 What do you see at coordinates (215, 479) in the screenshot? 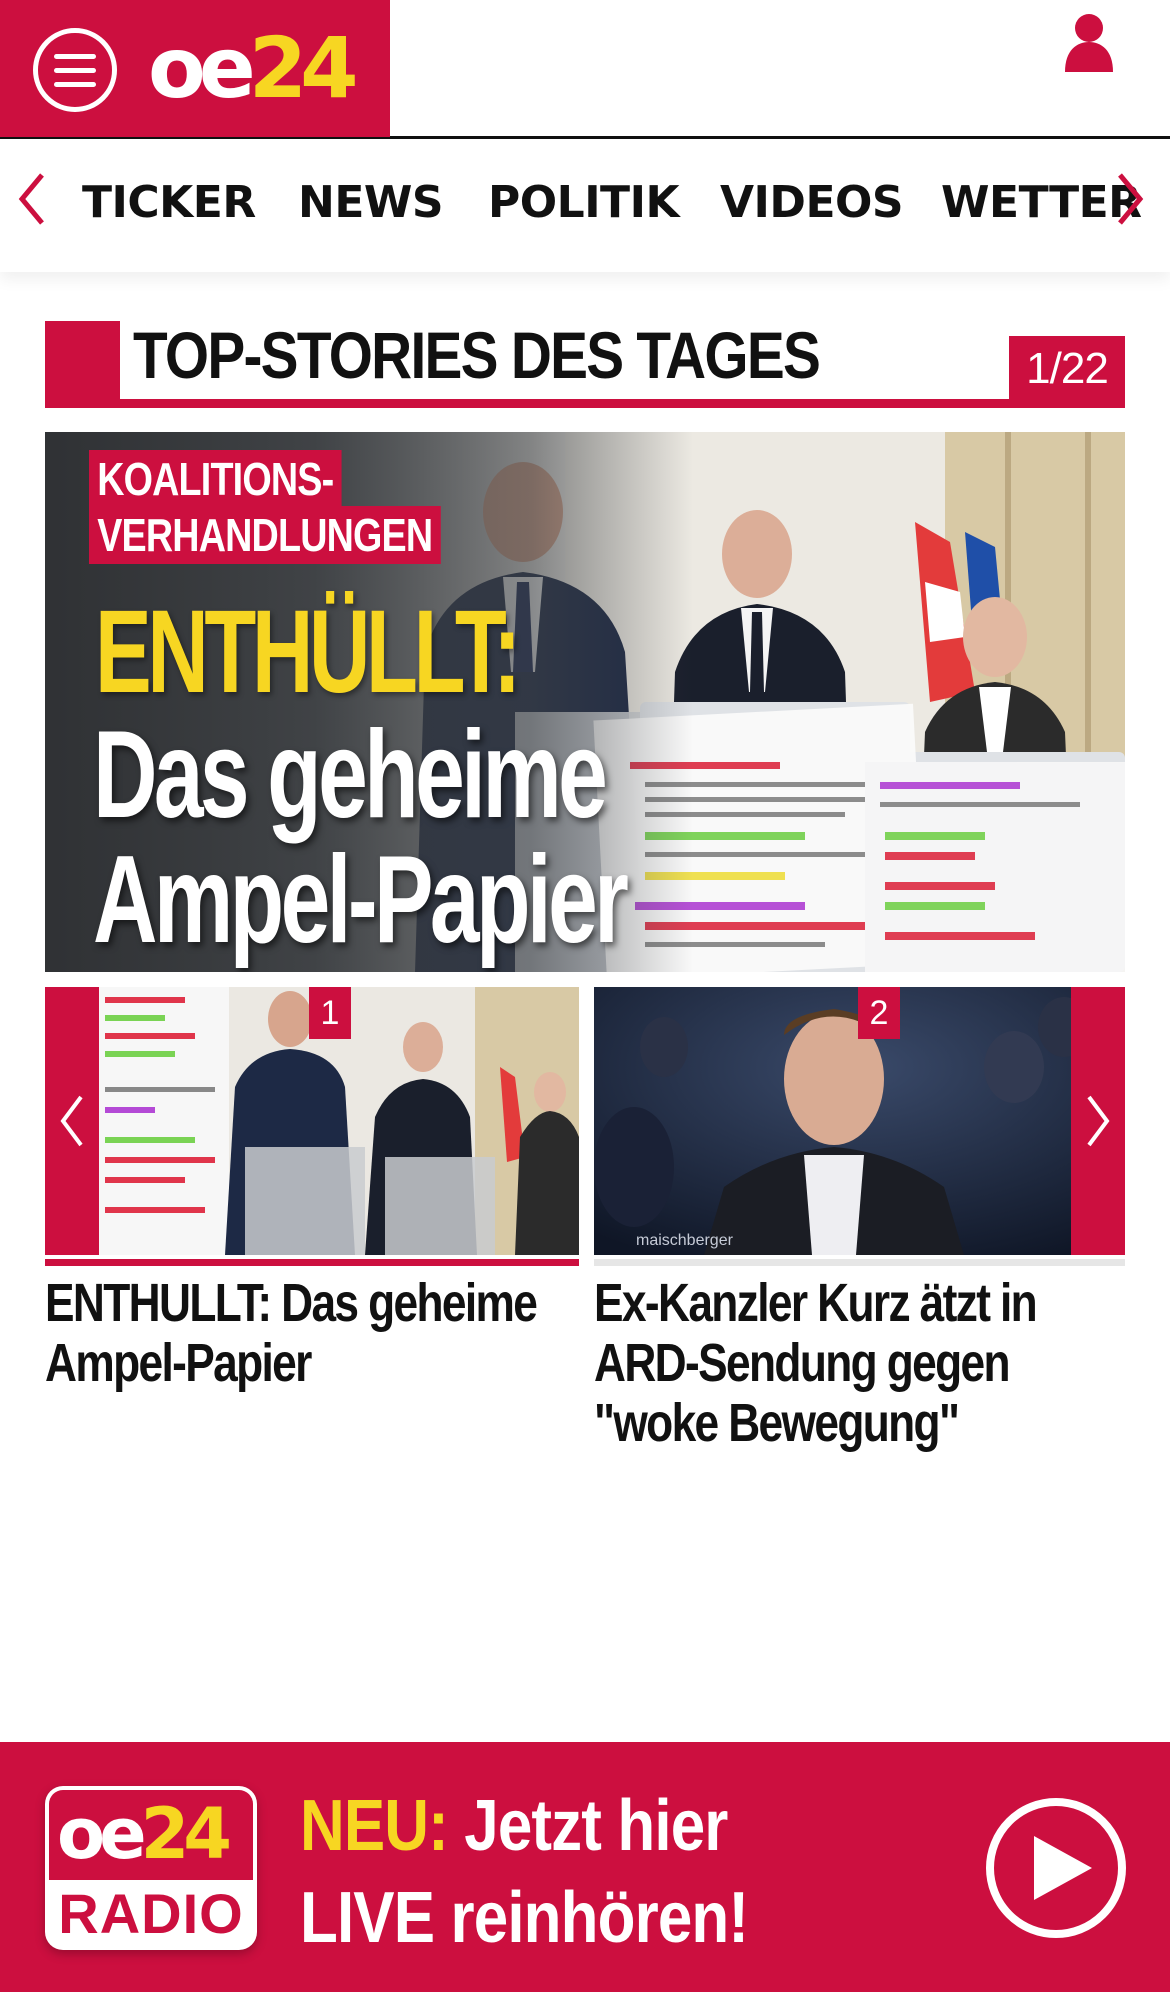
I see `hero-kicker-line1: KOALITIONS-` at bounding box center [215, 479].